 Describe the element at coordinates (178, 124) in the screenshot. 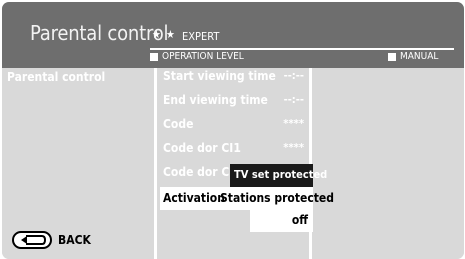

I see `menu-item-label: Code` at that location.